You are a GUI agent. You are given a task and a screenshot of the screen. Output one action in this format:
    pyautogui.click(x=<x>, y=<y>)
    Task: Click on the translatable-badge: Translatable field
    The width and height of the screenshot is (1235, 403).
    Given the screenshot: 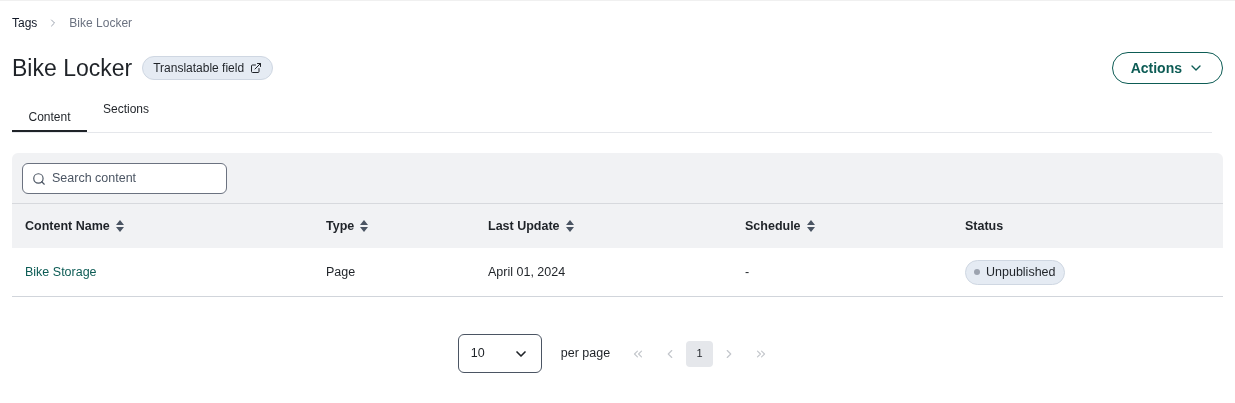 What is the action you would take?
    pyautogui.click(x=208, y=68)
    